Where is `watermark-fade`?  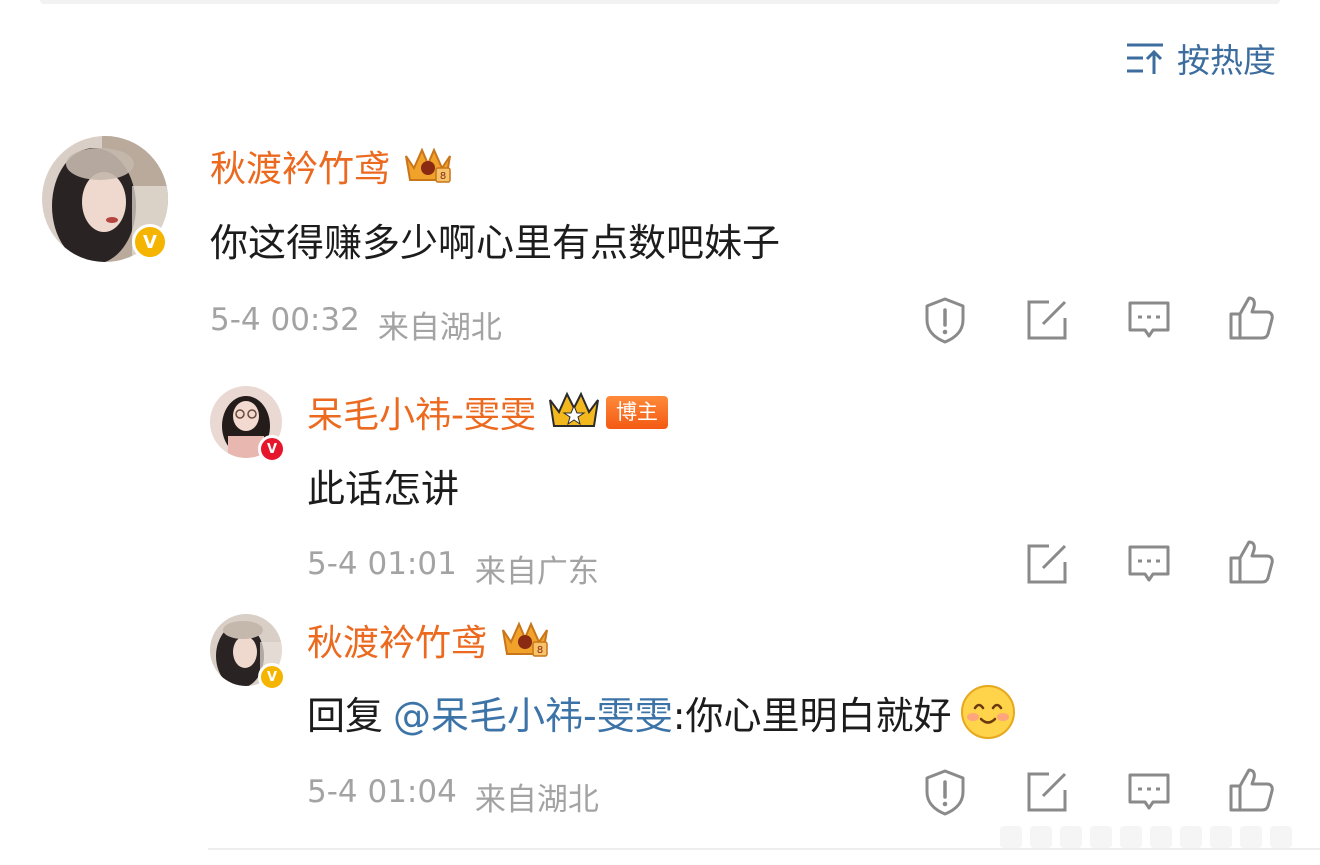 watermark-fade is located at coordinates (1146, 837).